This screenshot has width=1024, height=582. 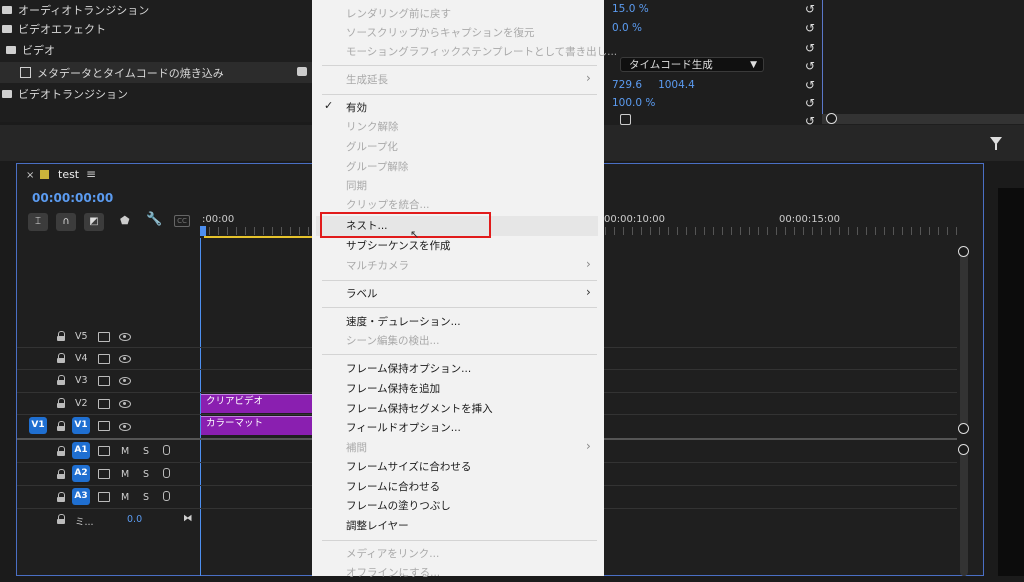 I want to click on snap-magnet-icon: ∩, so click(x=66, y=222).